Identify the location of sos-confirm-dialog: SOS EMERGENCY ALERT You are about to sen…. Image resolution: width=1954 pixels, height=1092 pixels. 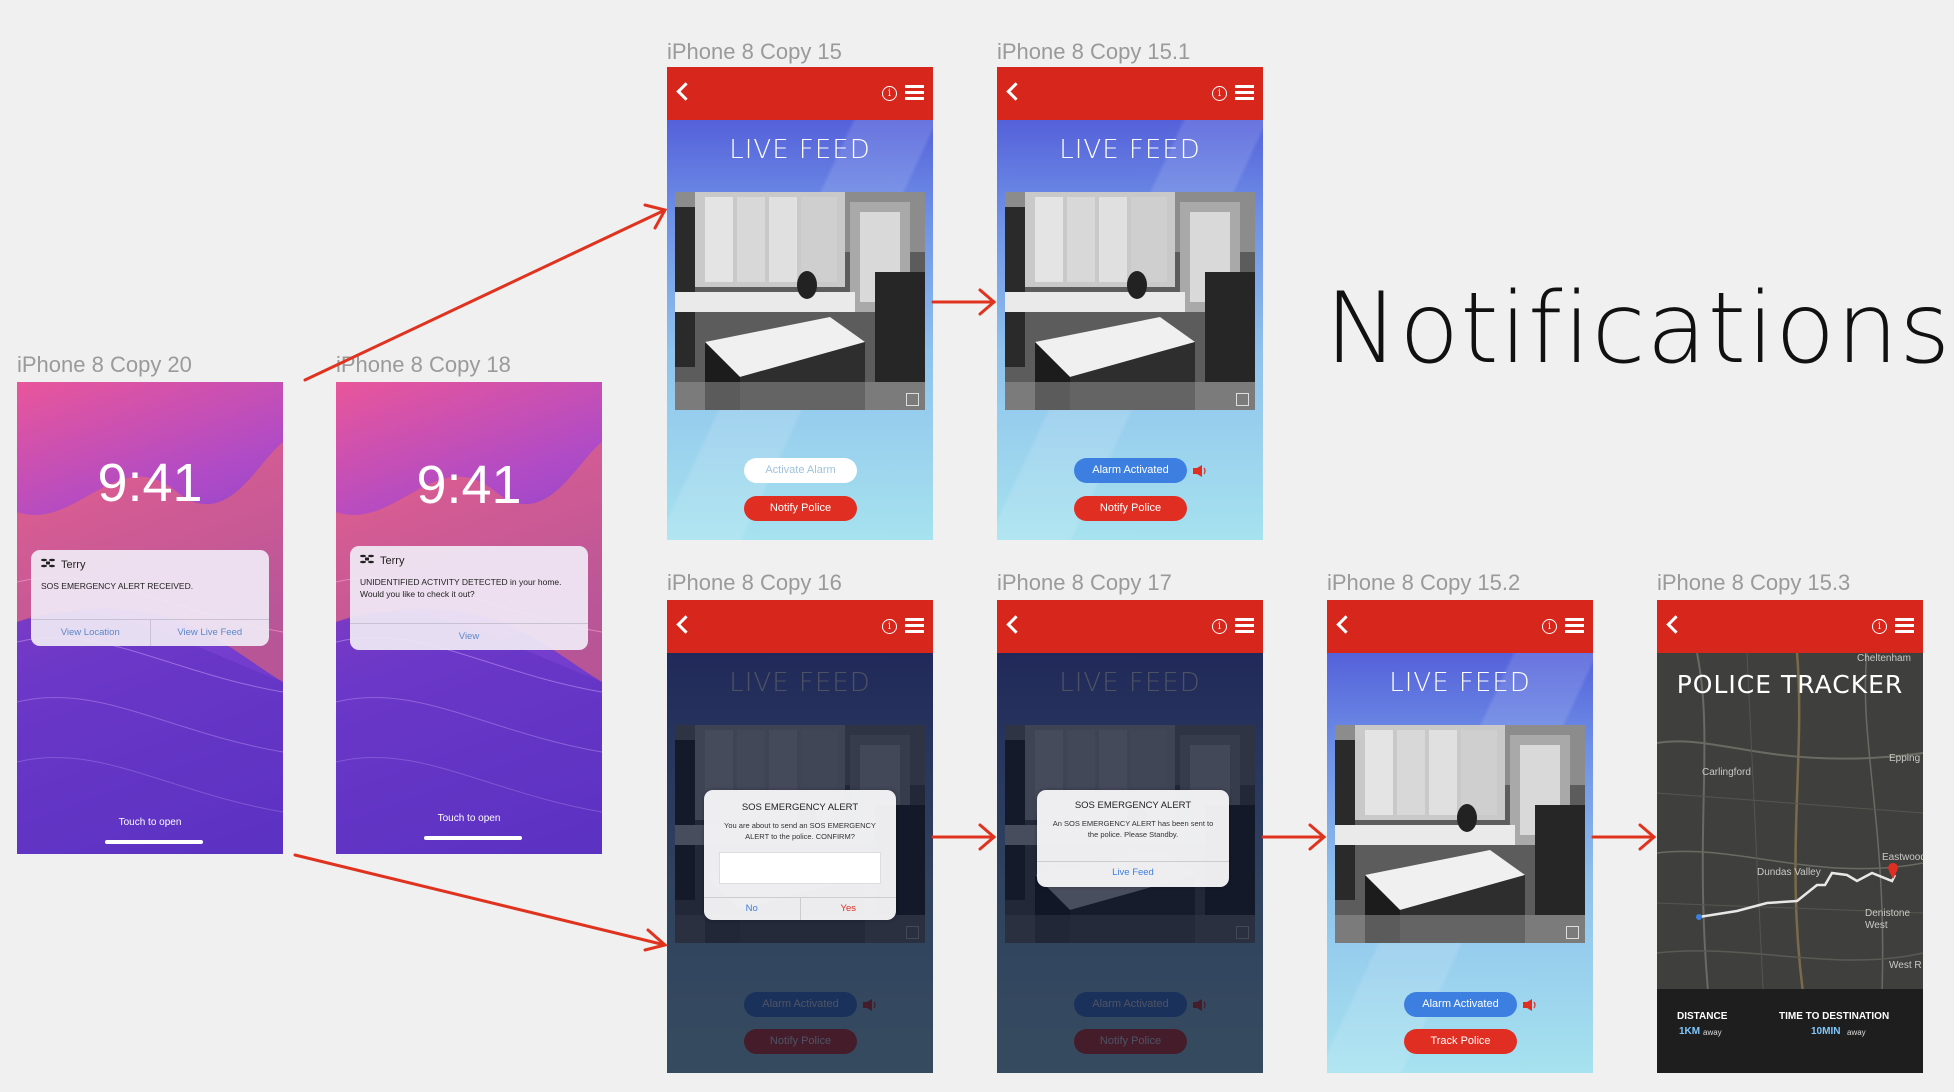
(800, 855).